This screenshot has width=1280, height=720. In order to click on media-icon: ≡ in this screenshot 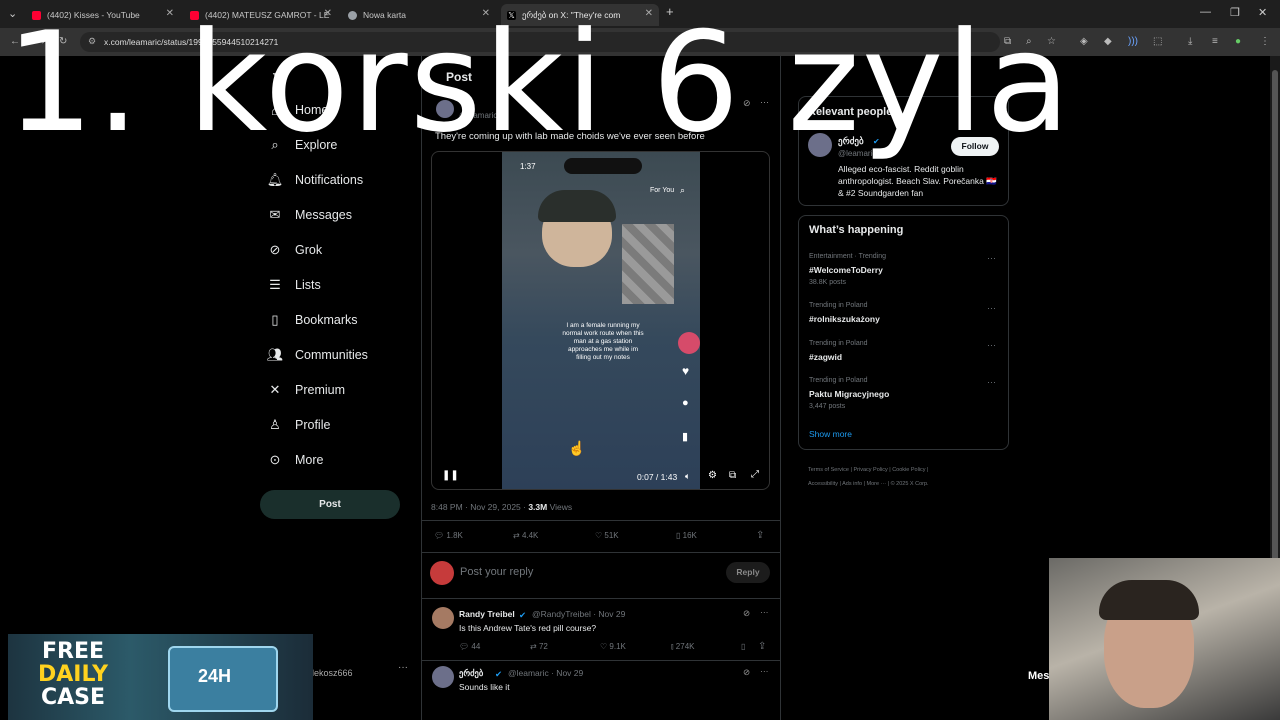, I will do `click(1215, 41)`.